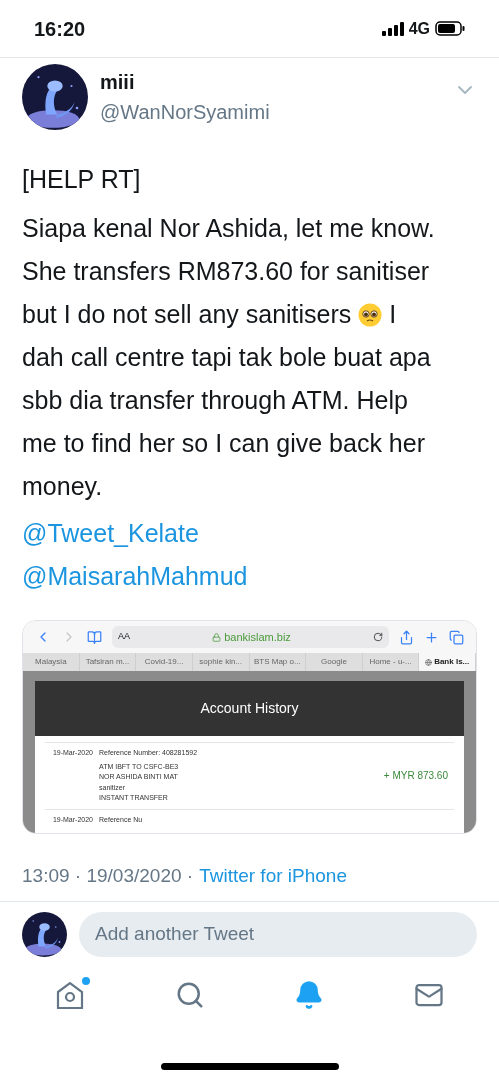  Describe the element at coordinates (94, 637) in the screenshot. I see `book-icon` at that location.